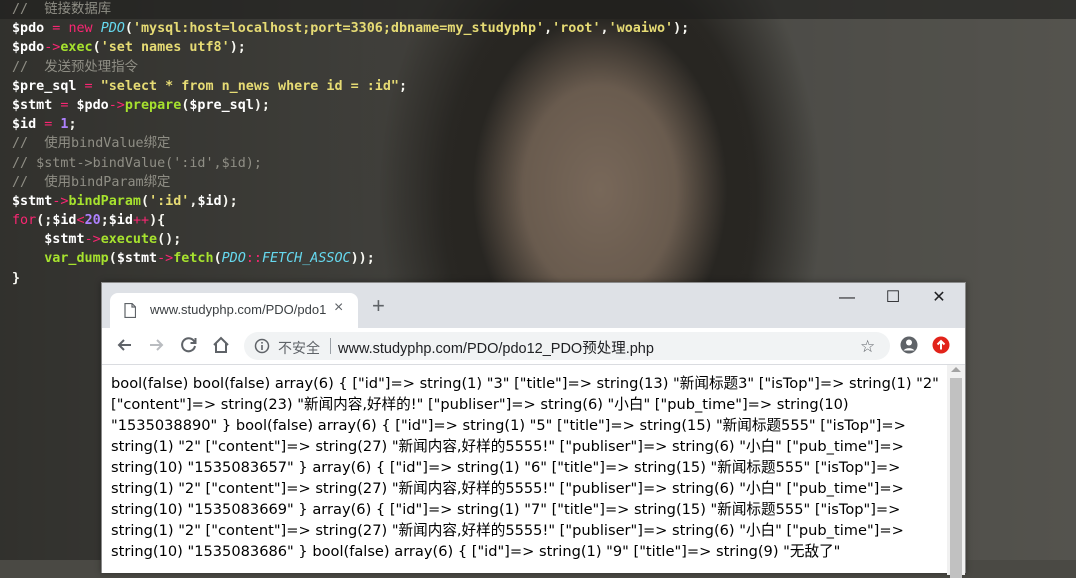 This screenshot has height=578, width=1076. Describe the element at coordinates (165, 48) in the screenshot. I see `code-token: 'set names utf8'` at that location.